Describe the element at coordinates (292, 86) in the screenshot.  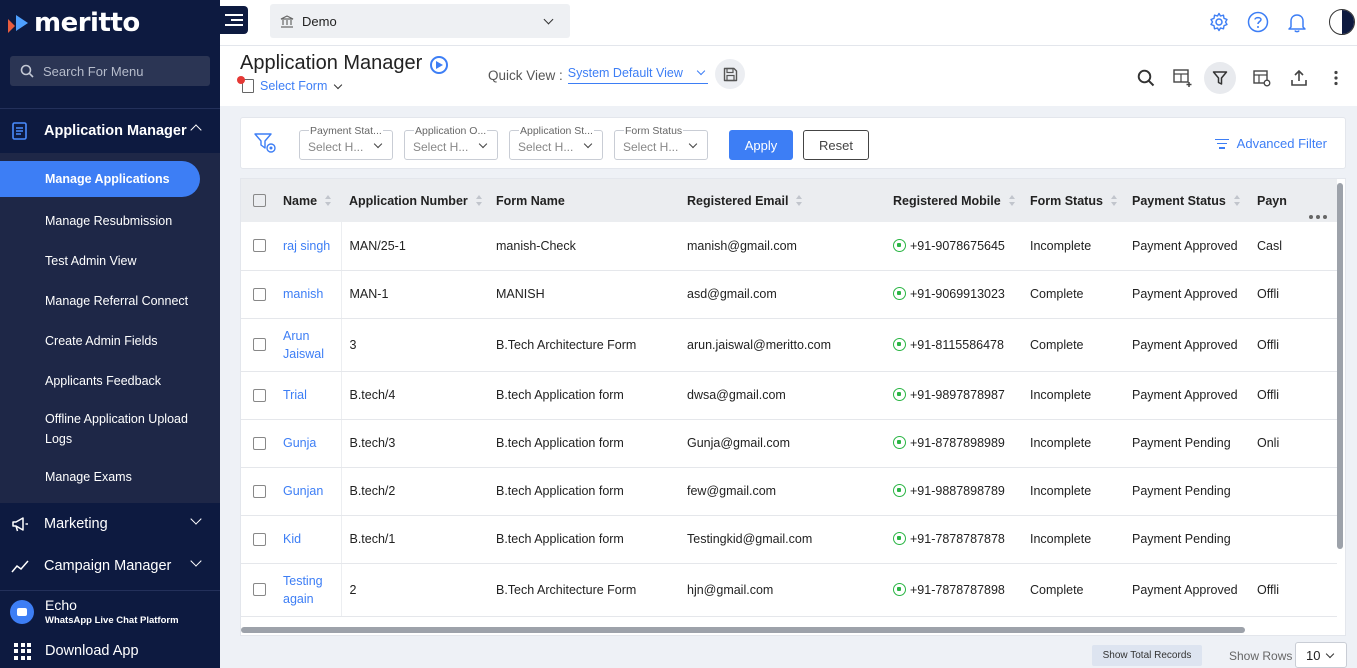
I see `select-form-dropdown: Select Form` at that location.